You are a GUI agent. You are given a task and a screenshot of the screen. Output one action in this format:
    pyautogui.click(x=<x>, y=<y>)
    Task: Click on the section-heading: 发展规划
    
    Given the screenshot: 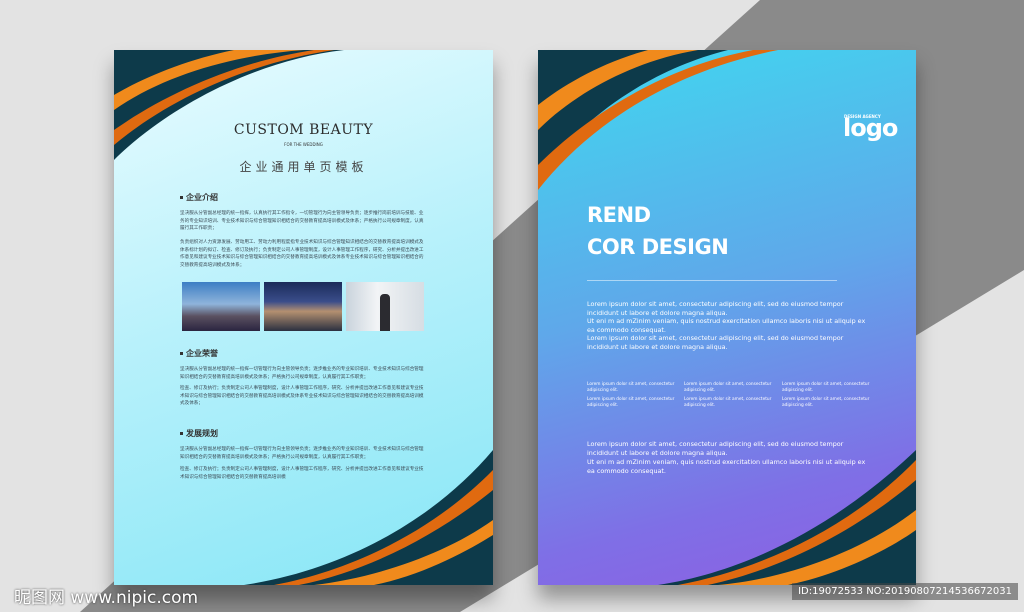 What is the action you would take?
    pyautogui.click(x=199, y=433)
    